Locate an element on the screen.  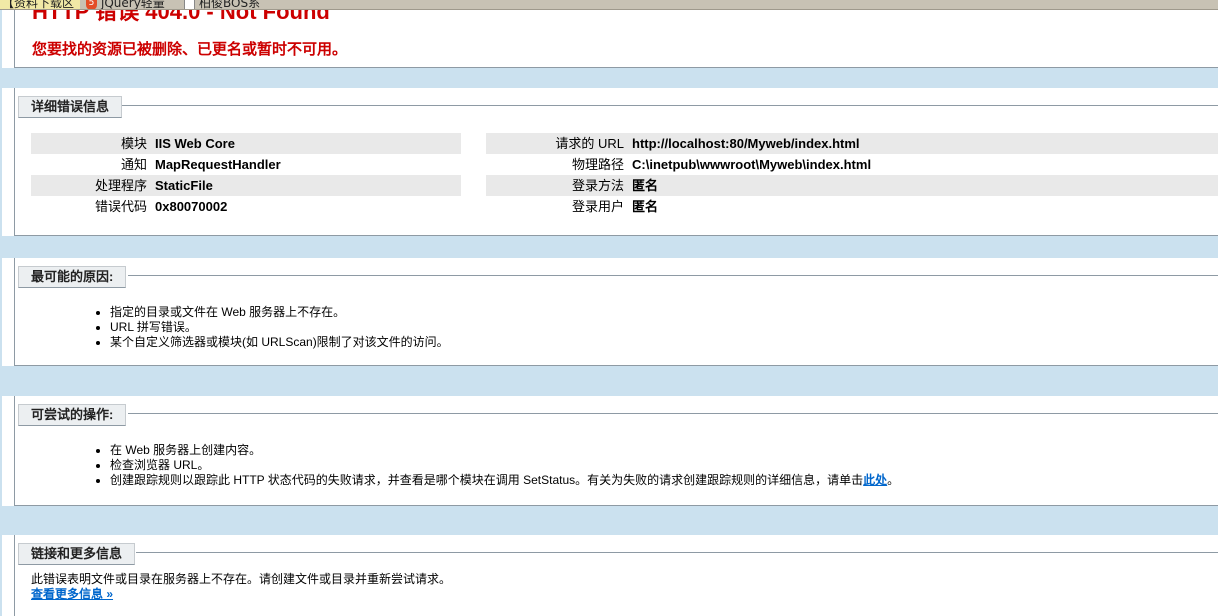
list-item: 某个自定义筛选器或模块(如 URLScan)限制了对该文件的访问。 is located at coordinates (279, 342).